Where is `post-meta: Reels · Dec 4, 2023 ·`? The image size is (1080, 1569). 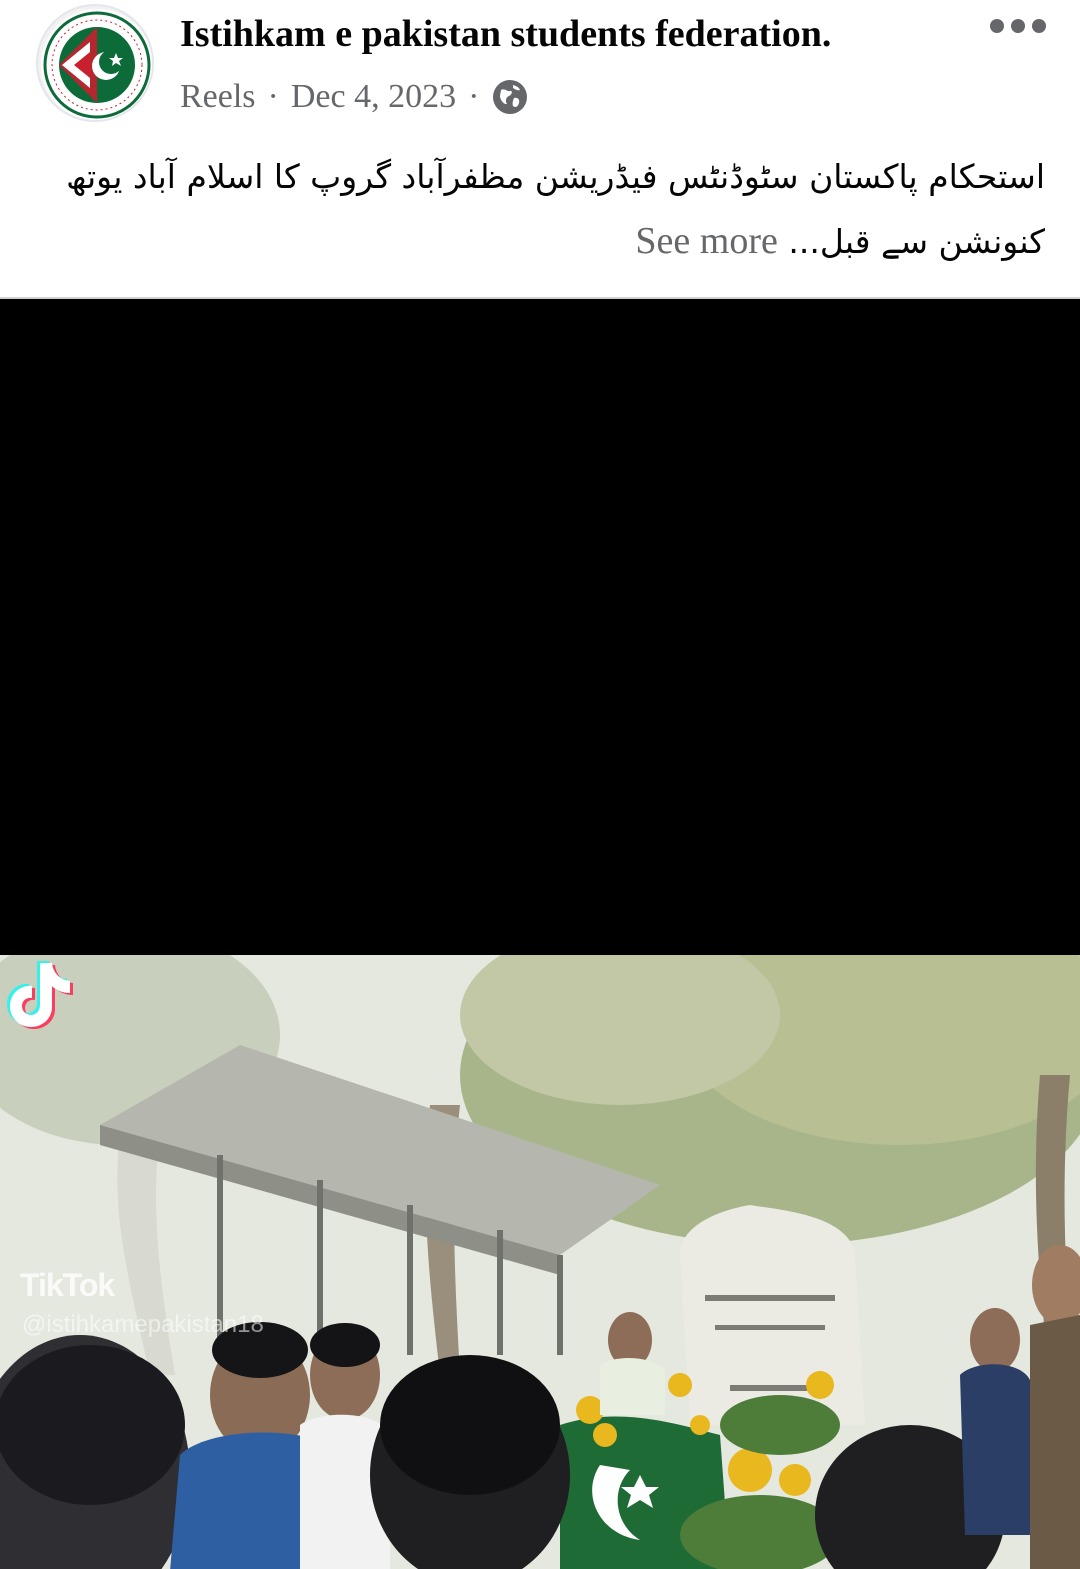
post-meta: Reels · Dec 4, 2023 · is located at coordinates (354, 97).